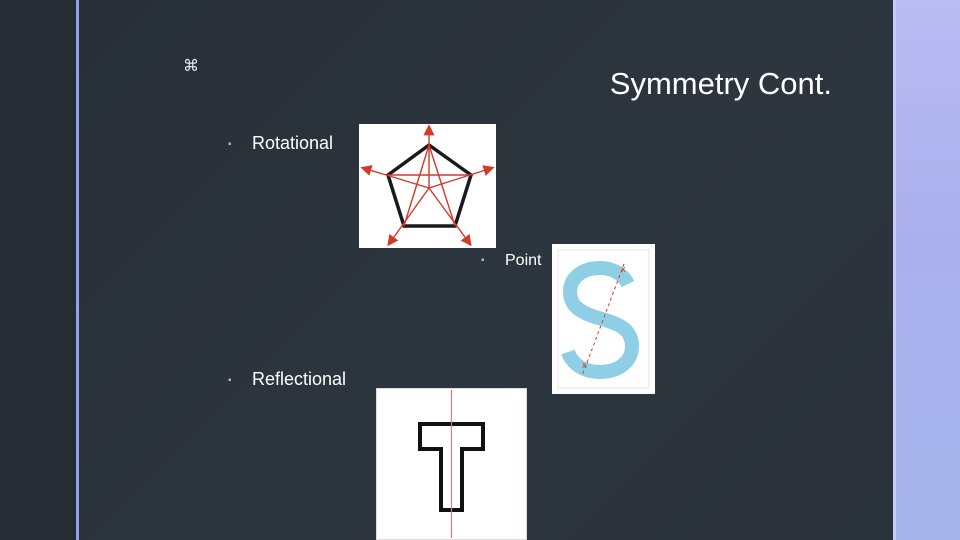  I want to click on left-accent-rule, so click(77, 270).